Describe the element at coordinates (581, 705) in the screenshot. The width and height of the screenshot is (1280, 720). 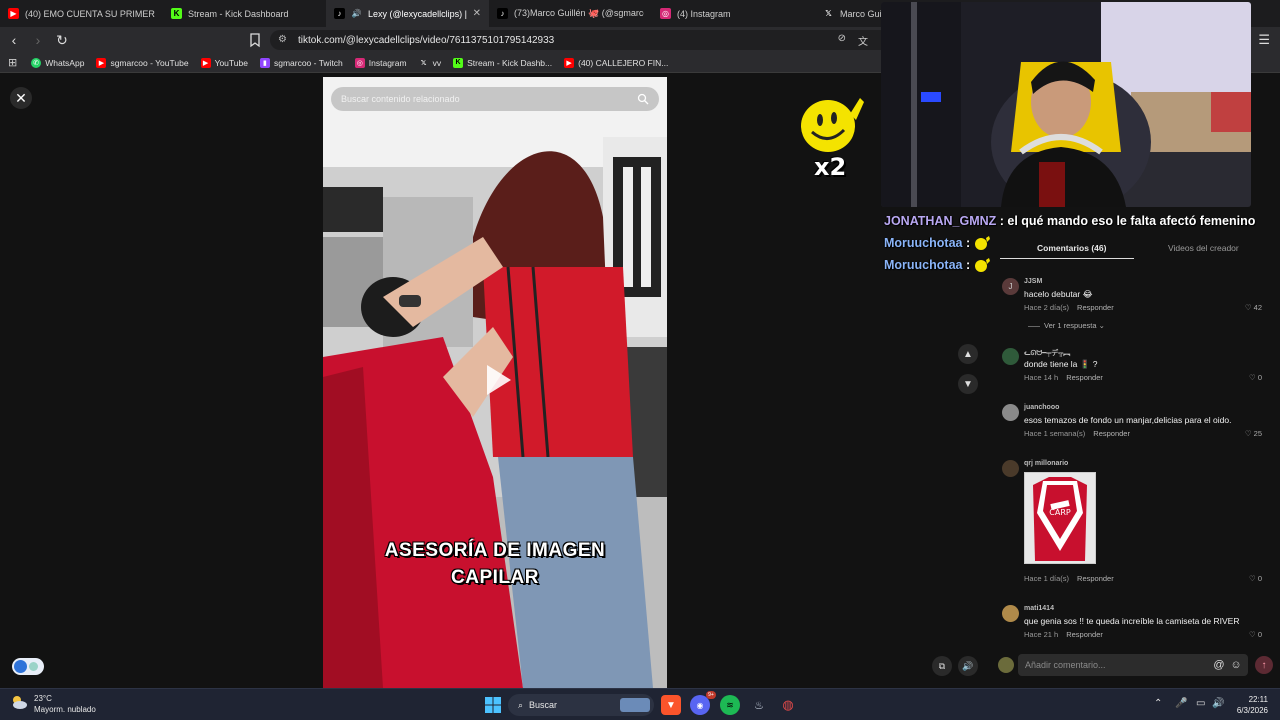
I see `taskbar-search: ⌕ Buscar` at that location.